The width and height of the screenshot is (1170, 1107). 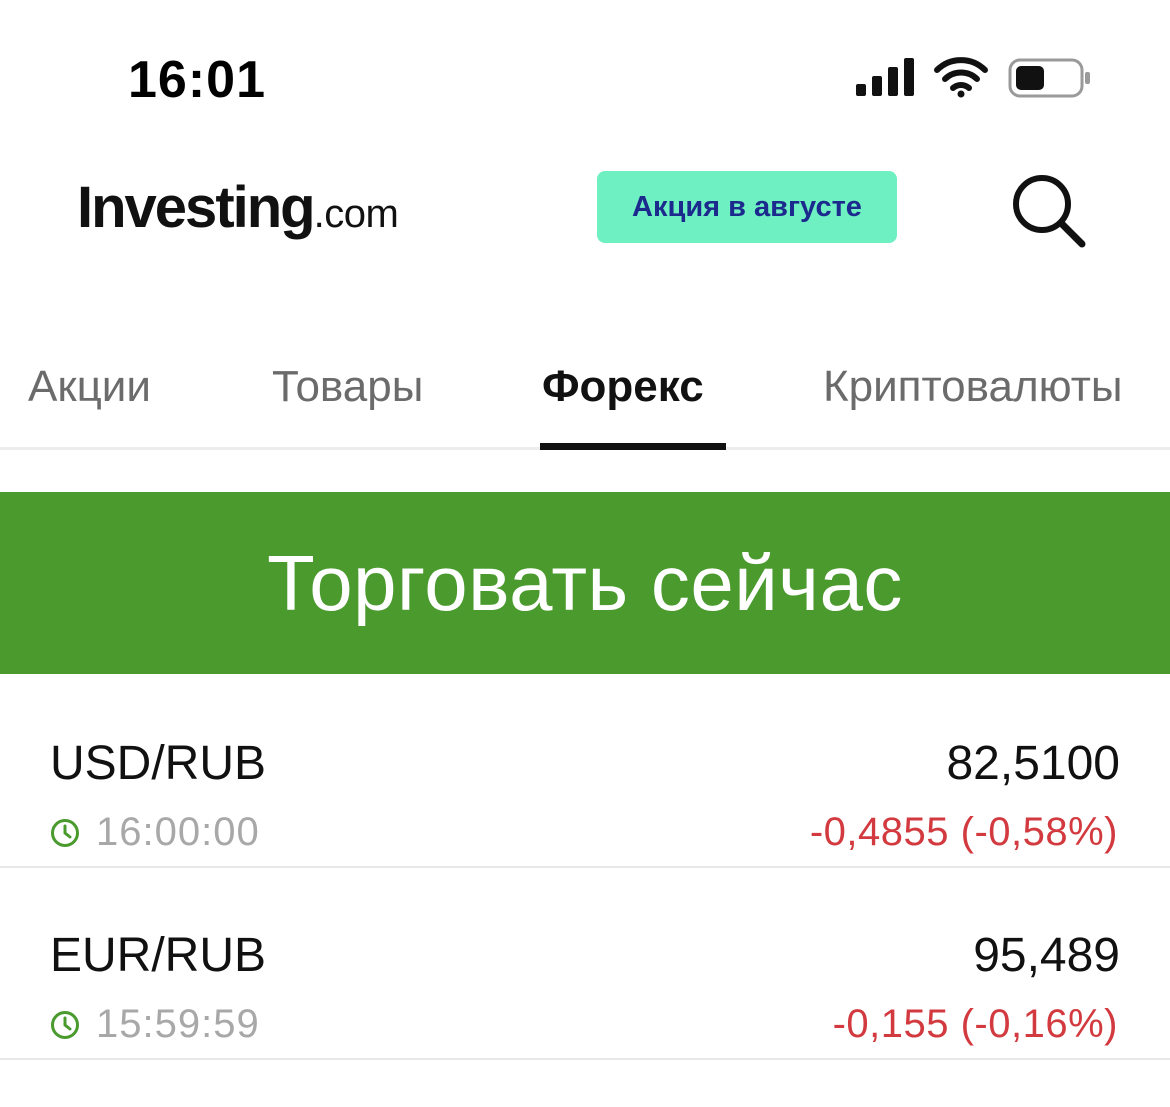 I want to click on logo-suffix-text: .com, so click(x=356, y=214).